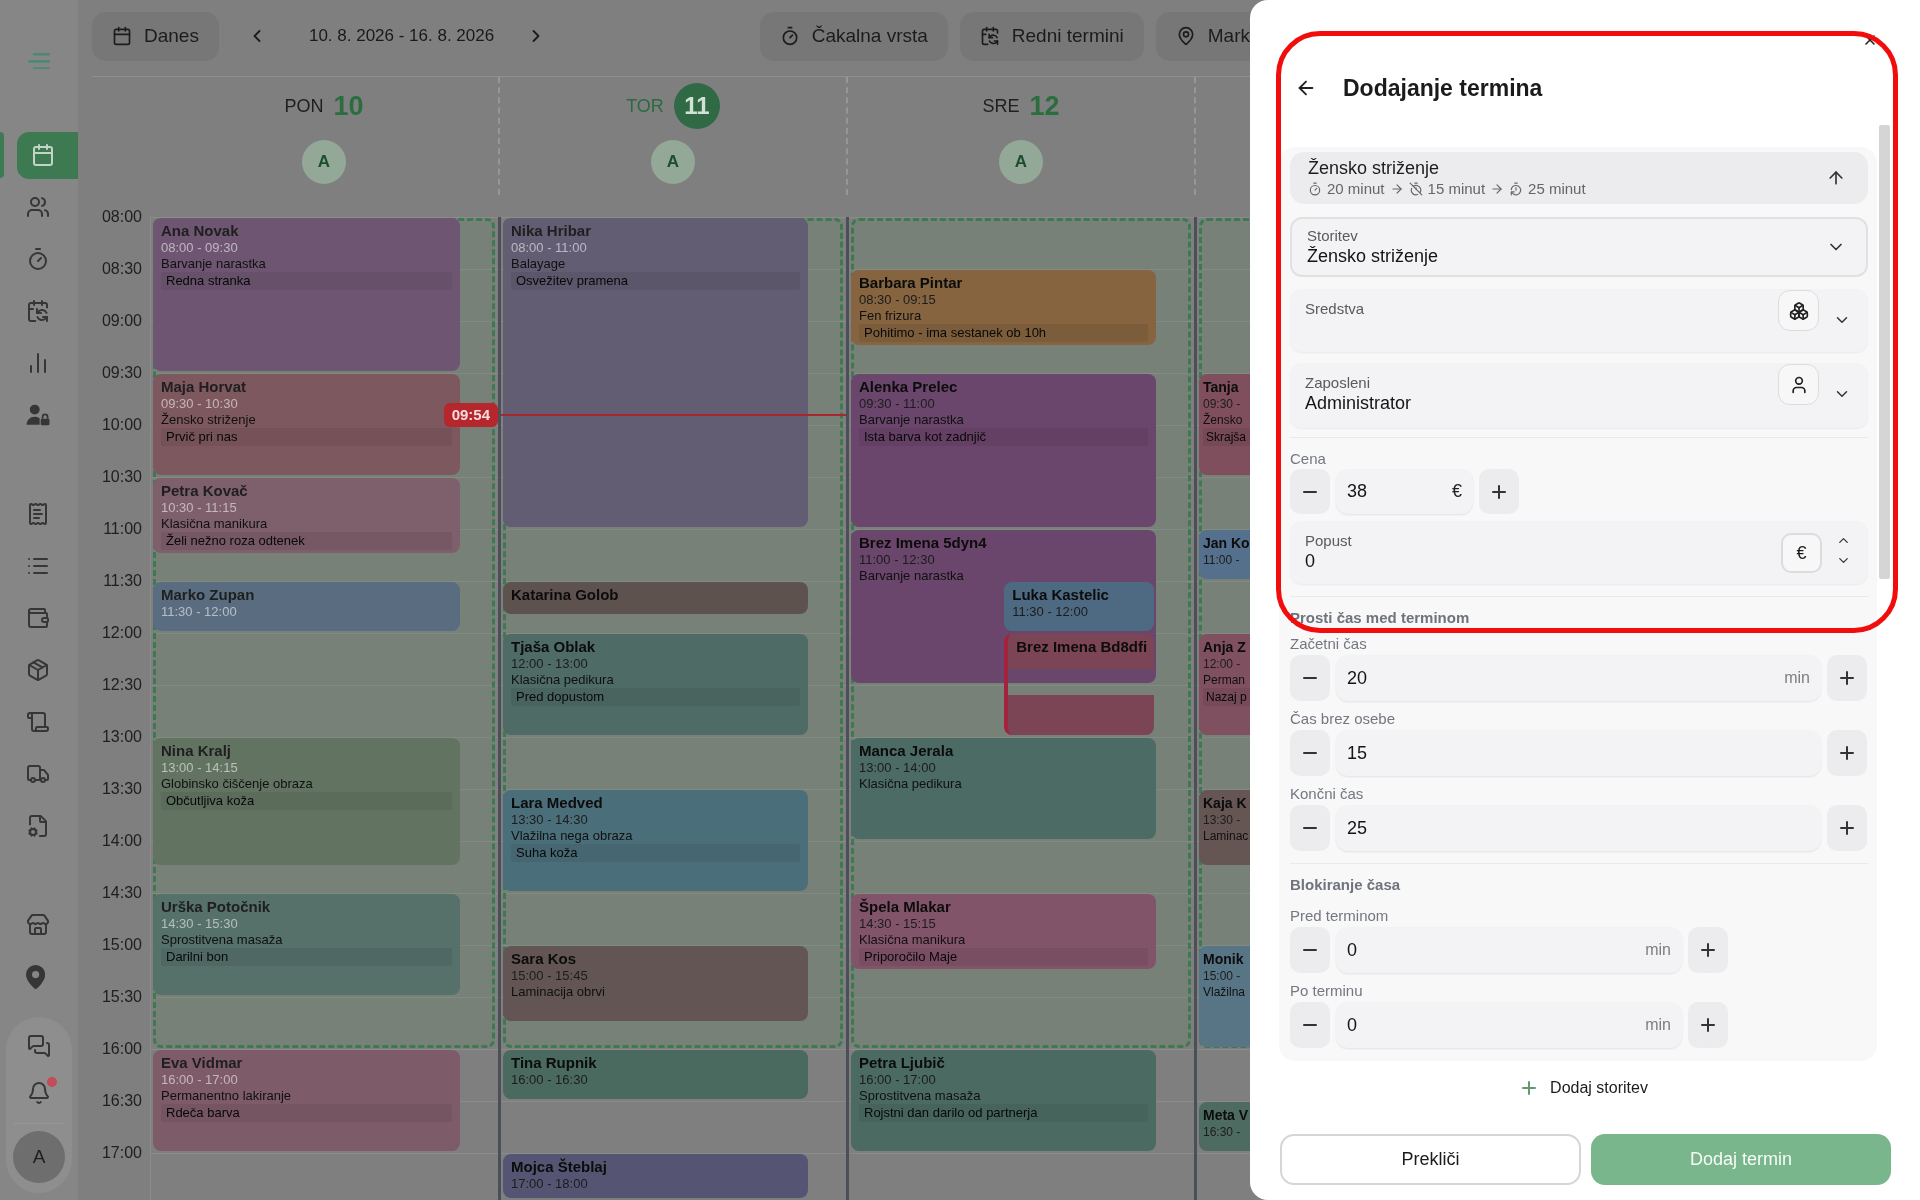  I want to click on calendar-refresh-icon, so click(38, 311).